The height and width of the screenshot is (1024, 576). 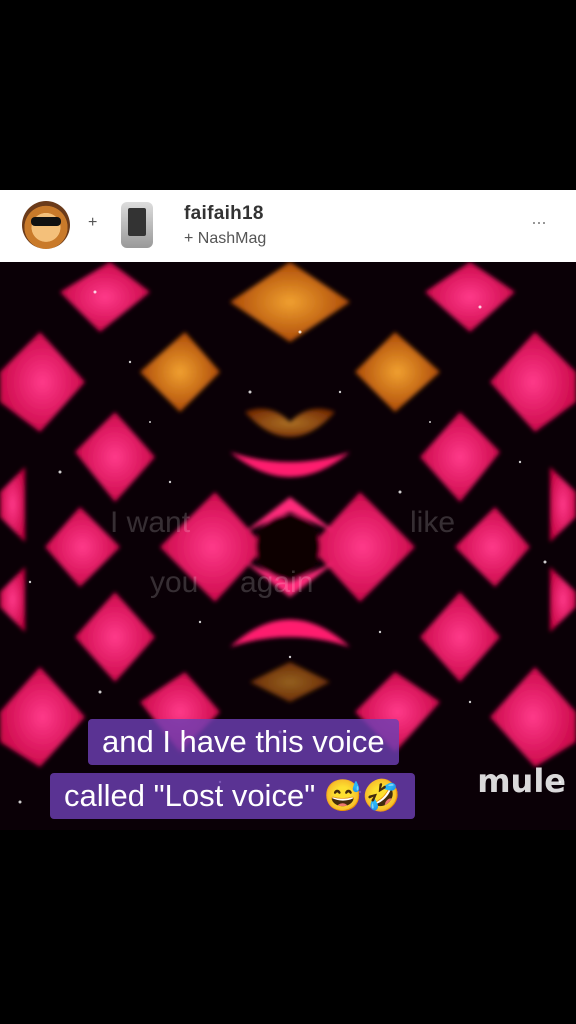 What do you see at coordinates (224, 214) in the screenshot?
I see `primary-username: faifaih18` at bounding box center [224, 214].